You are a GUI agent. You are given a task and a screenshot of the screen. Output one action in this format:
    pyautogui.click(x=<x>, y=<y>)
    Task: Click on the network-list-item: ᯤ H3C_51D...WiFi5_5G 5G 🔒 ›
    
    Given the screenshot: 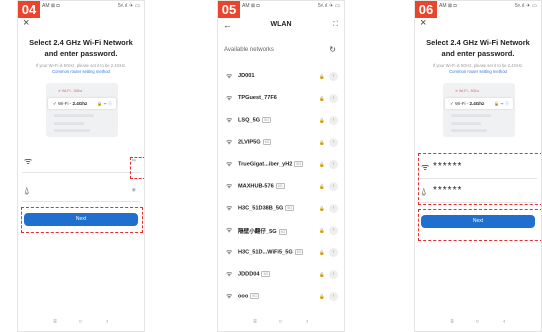 What is the action you would take?
    pyautogui.click(x=281, y=254)
    